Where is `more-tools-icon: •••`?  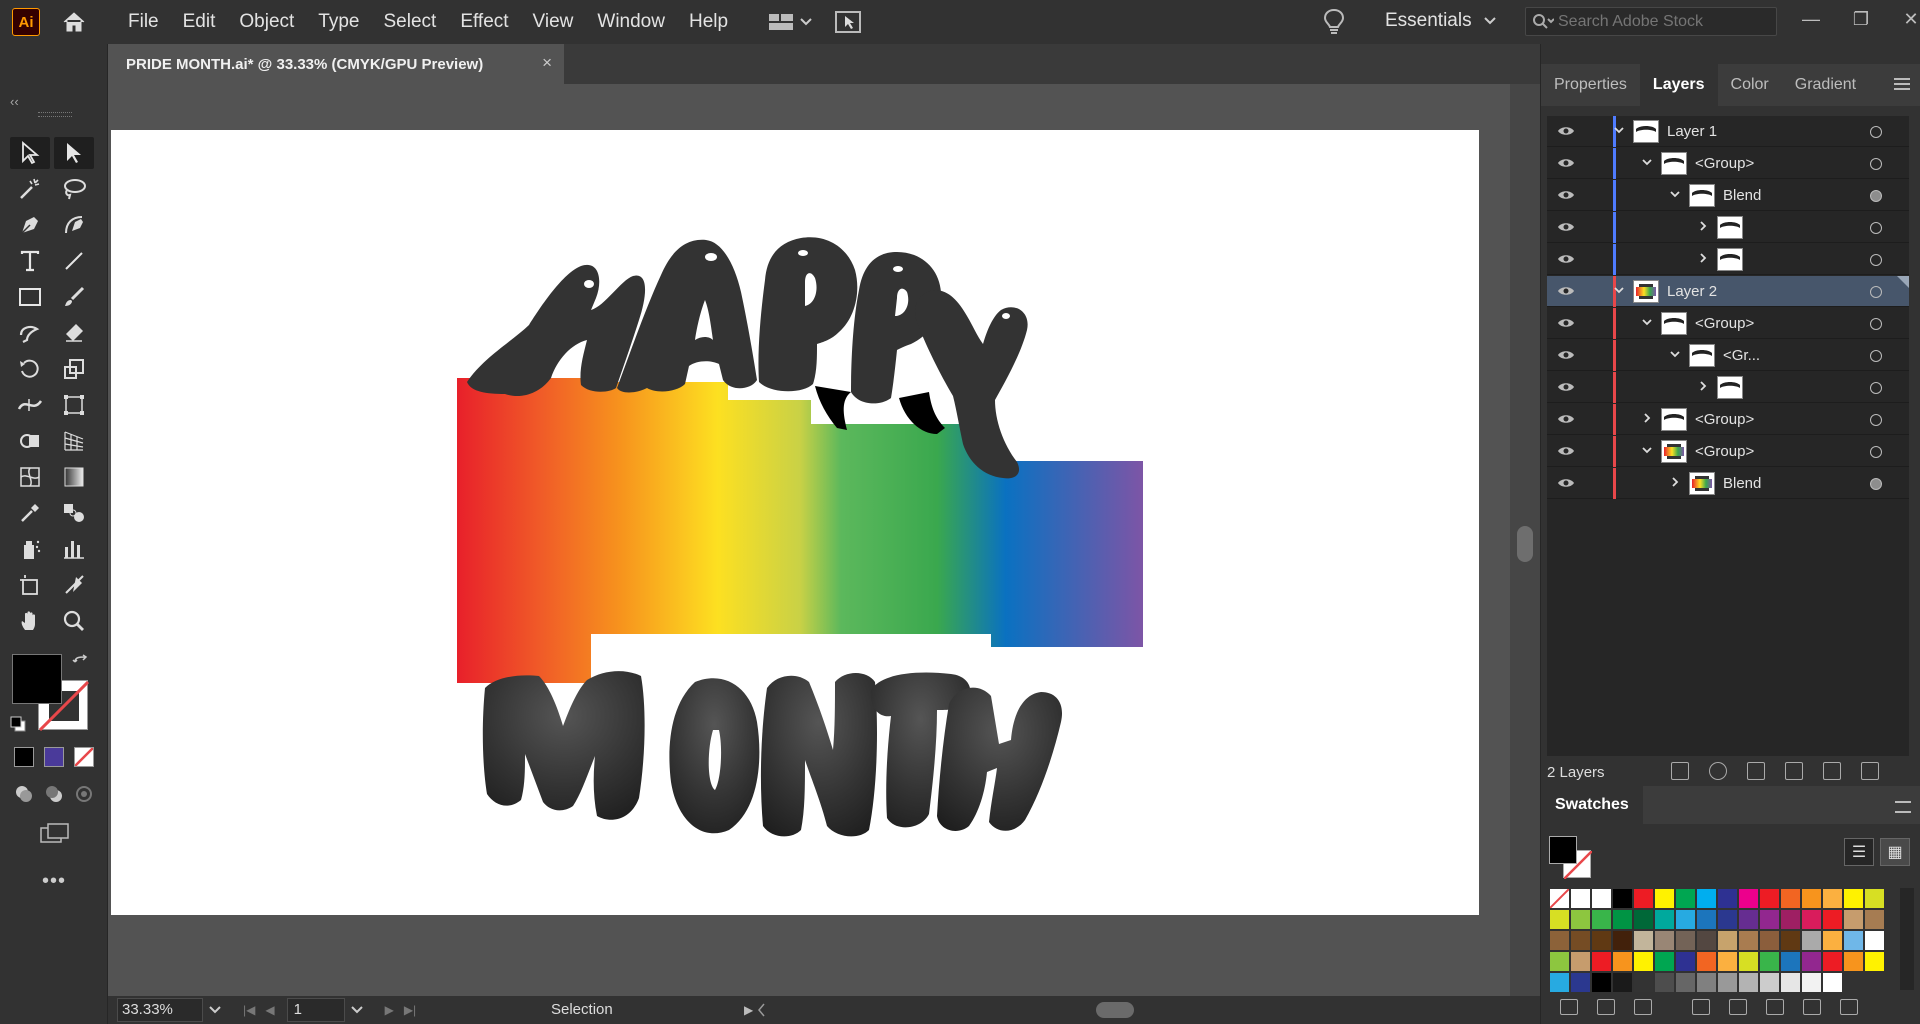 more-tools-icon: ••• is located at coordinates (54, 881).